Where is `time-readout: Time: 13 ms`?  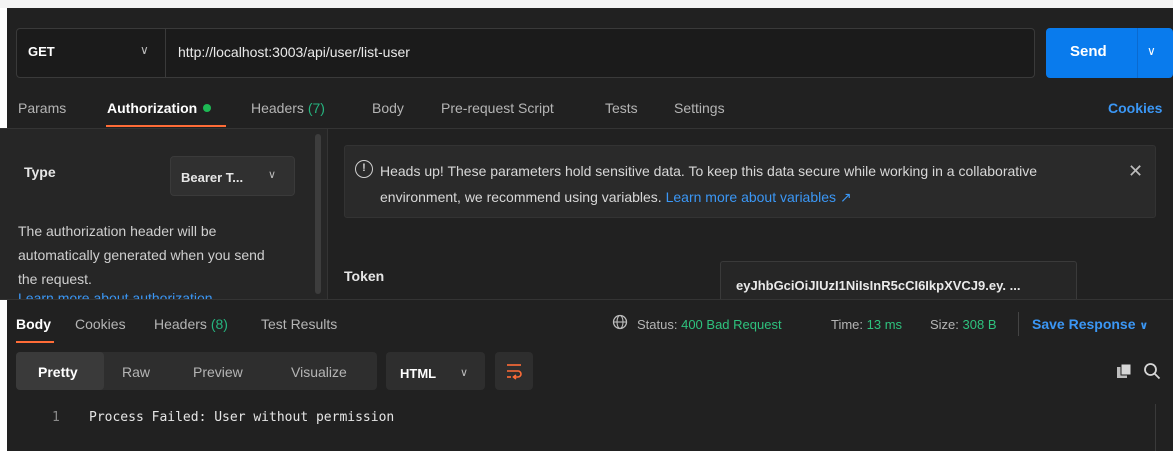
time-readout: Time: 13 ms is located at coordinates (866, 324).